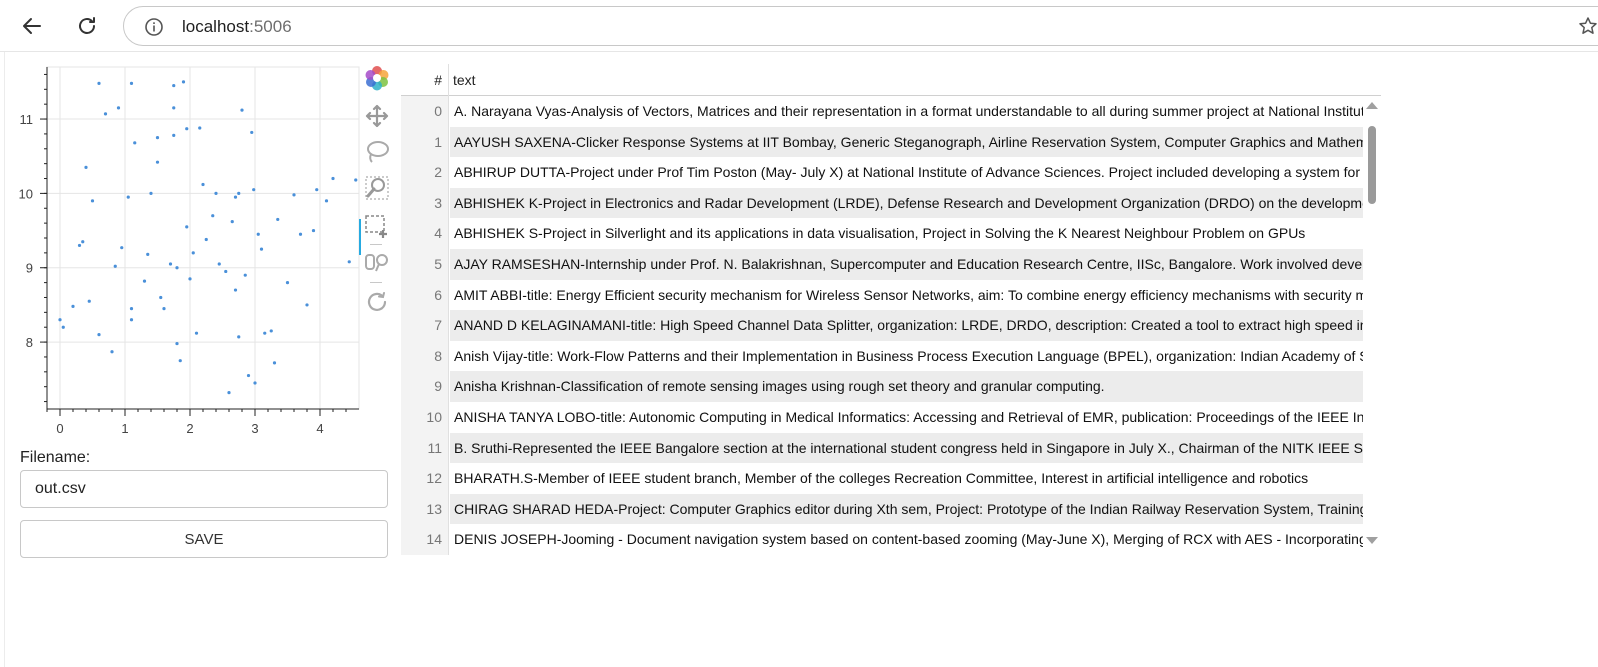  Describe the element at coordinates (237, 27) in the screenshot. I see `url-text: localhost:5006` at that location.